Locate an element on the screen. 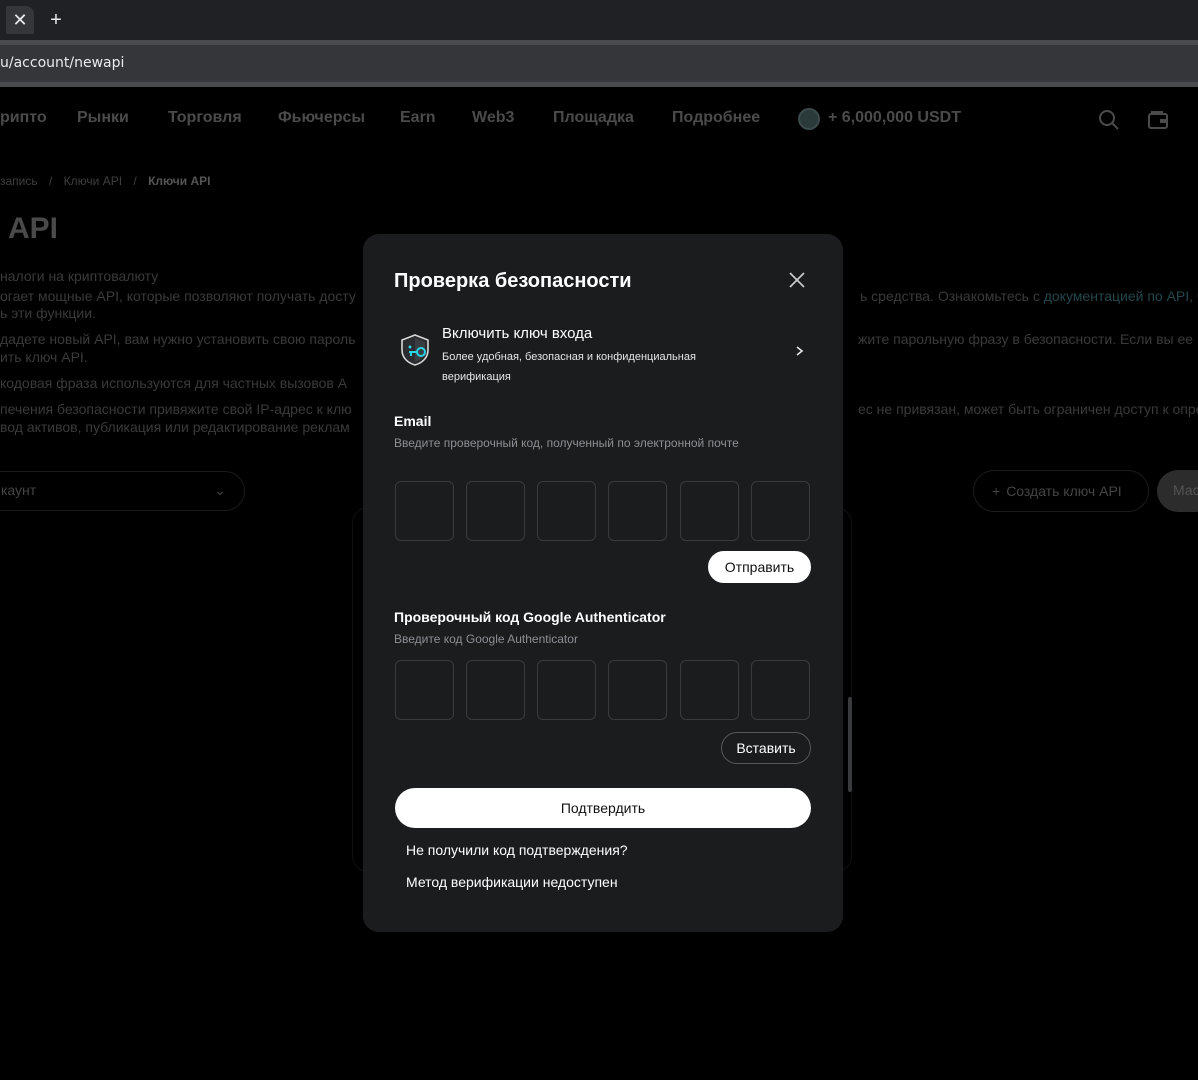 The width and height of the screenshot is (1198, 1080). breadcrumb: запись / Ключи API / Ключи API is located at coordinates (105, 181).